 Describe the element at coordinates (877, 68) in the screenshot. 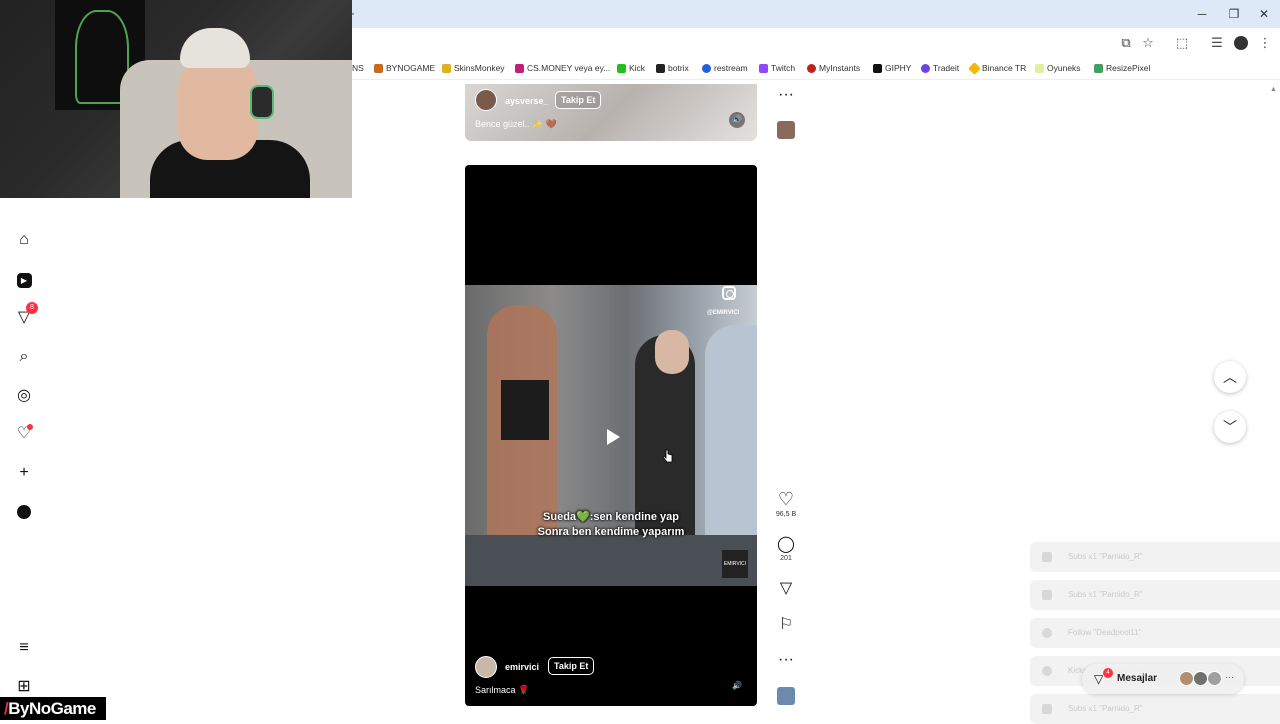

I see `giphy-icon` at that location.